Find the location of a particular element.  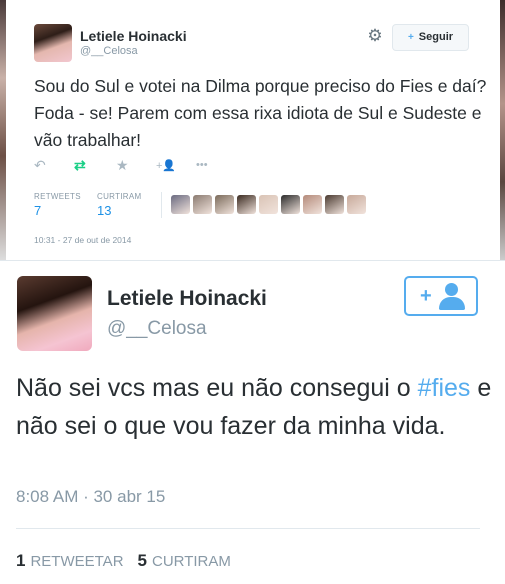

background-strip-left is located at coordinates (3, 130).